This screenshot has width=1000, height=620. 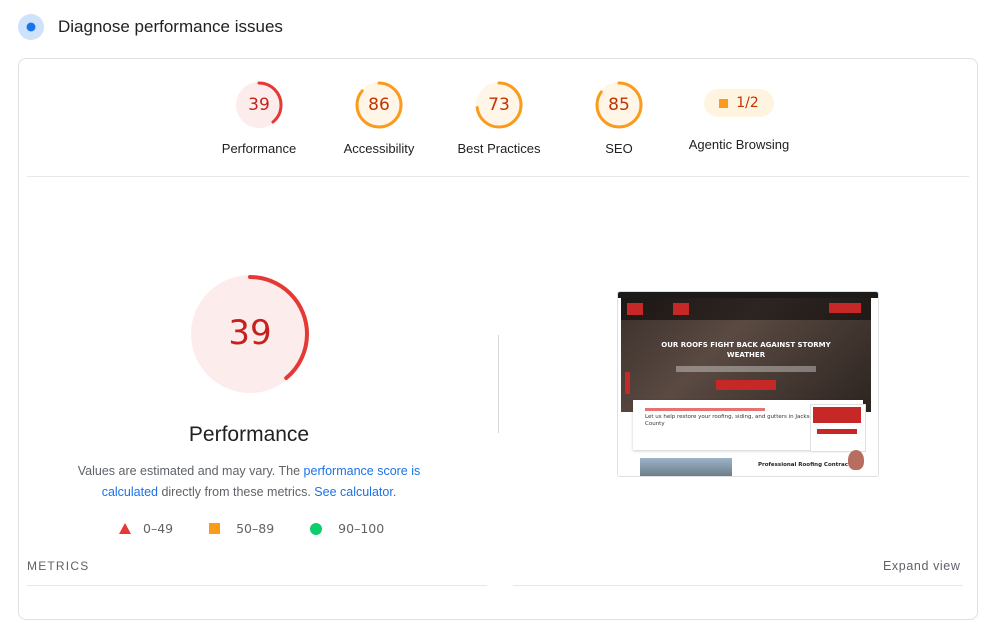 What do you see at coordinates (838, 428) in the screenshot?
I see `screenshot-chat-popup` at bounding box center [838, 428].